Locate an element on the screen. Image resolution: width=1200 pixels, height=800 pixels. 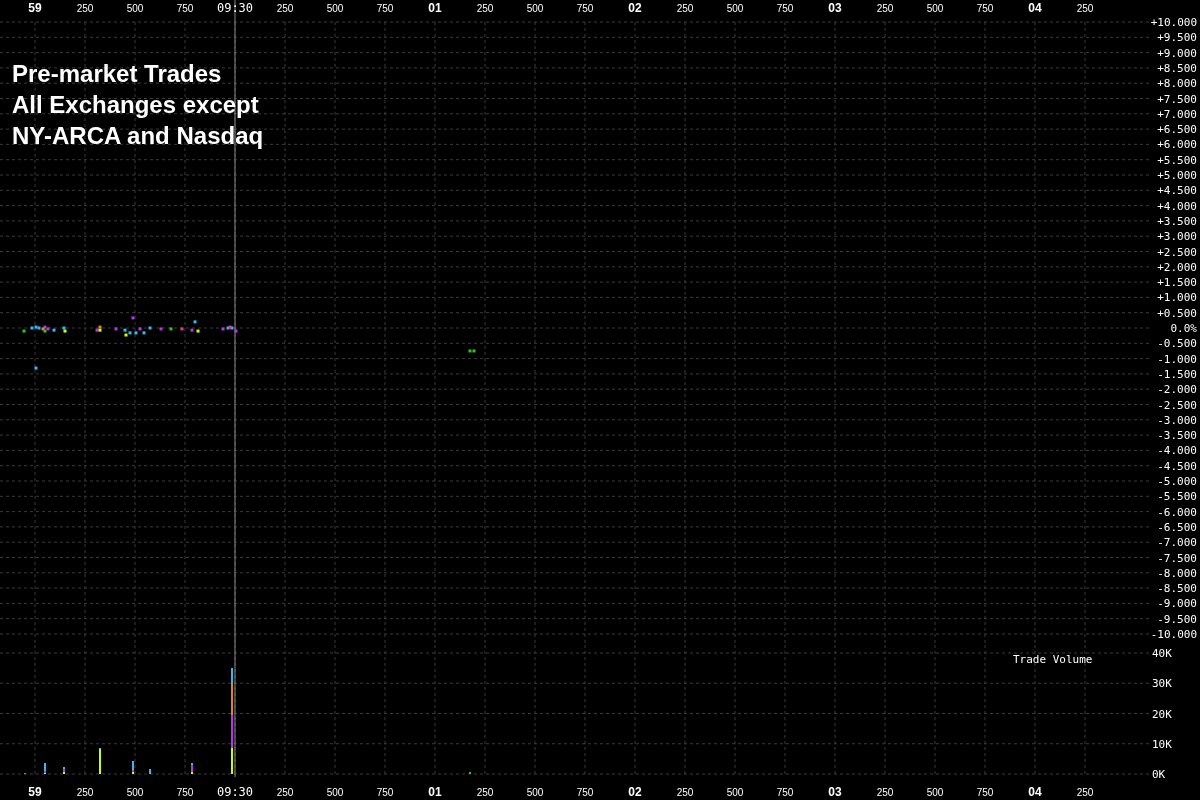
axis-label: +6.500 is located at coordinates (1177, 130).